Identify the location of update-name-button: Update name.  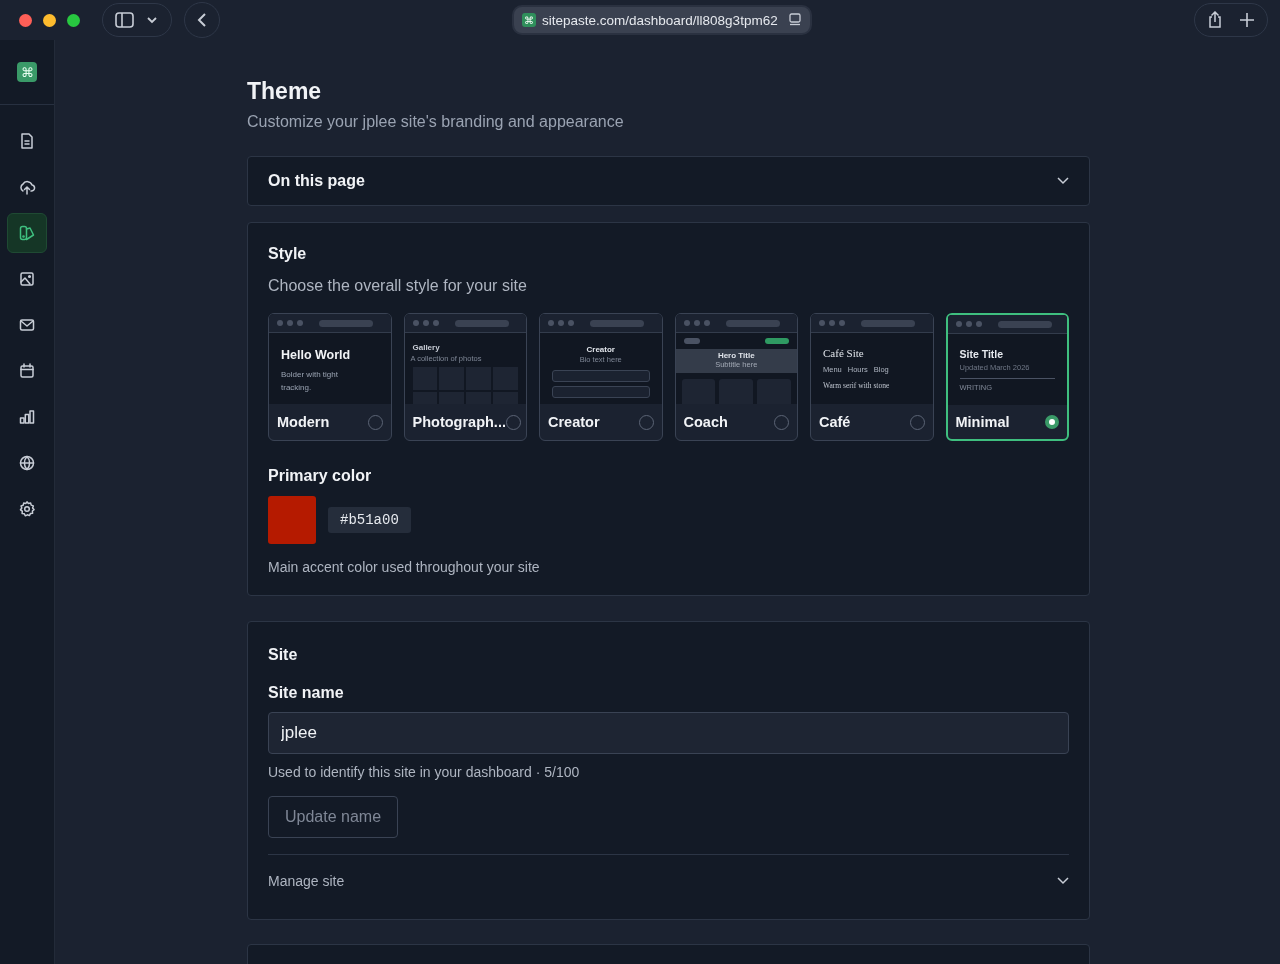
(333, 817).